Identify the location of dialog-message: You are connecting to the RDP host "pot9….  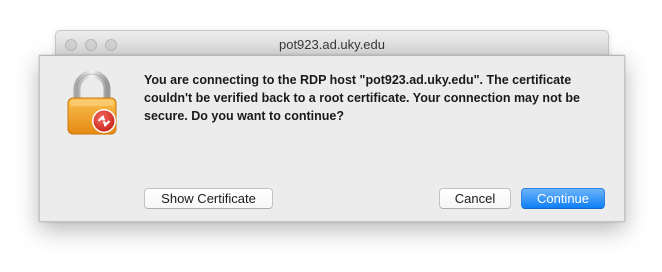
(362, 98).